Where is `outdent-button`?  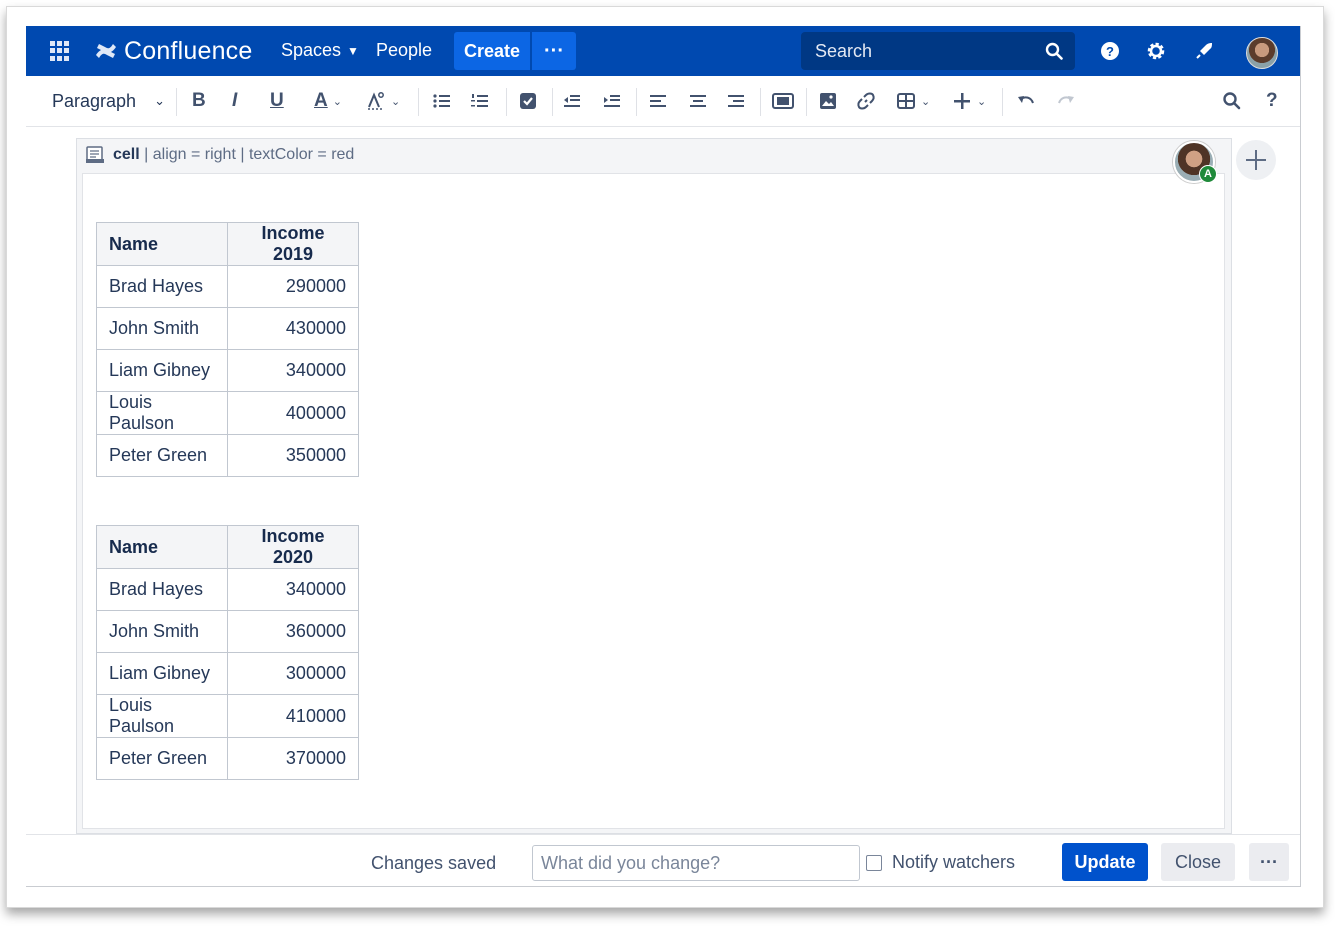 outdent-button is located at coordinates (572, 101).